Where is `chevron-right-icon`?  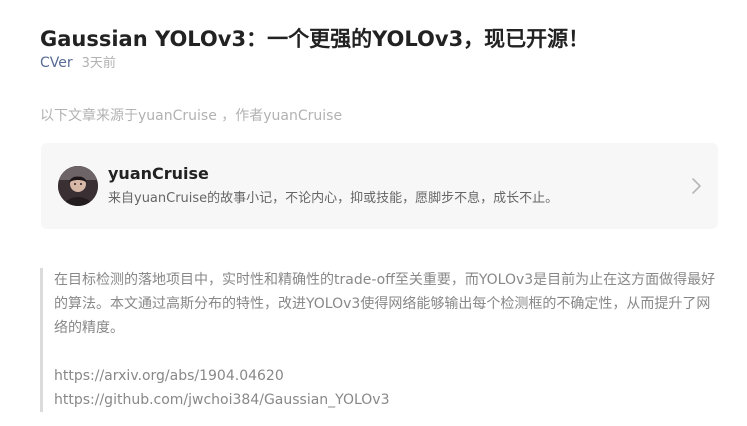
chevron-right-icon is located at coordinates (696, 186).